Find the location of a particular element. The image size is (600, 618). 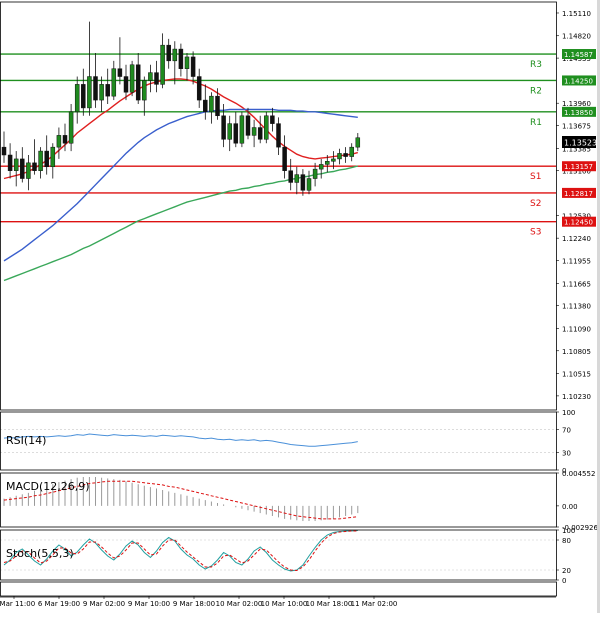

level-name-s3: S3 is located at coordinates (535, 233).